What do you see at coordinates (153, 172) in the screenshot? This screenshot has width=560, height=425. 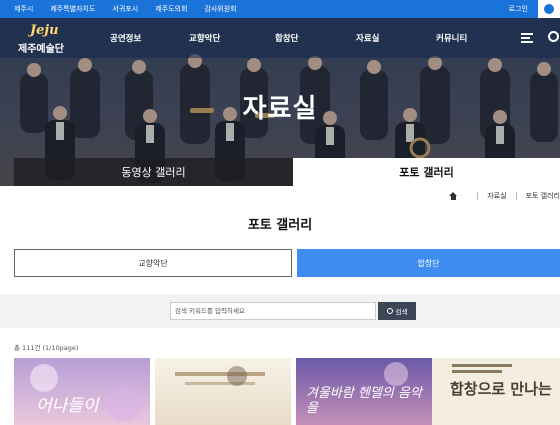 I see `tab-video-gallery: 동영상 갤러리` at bounding box center [153, 172].